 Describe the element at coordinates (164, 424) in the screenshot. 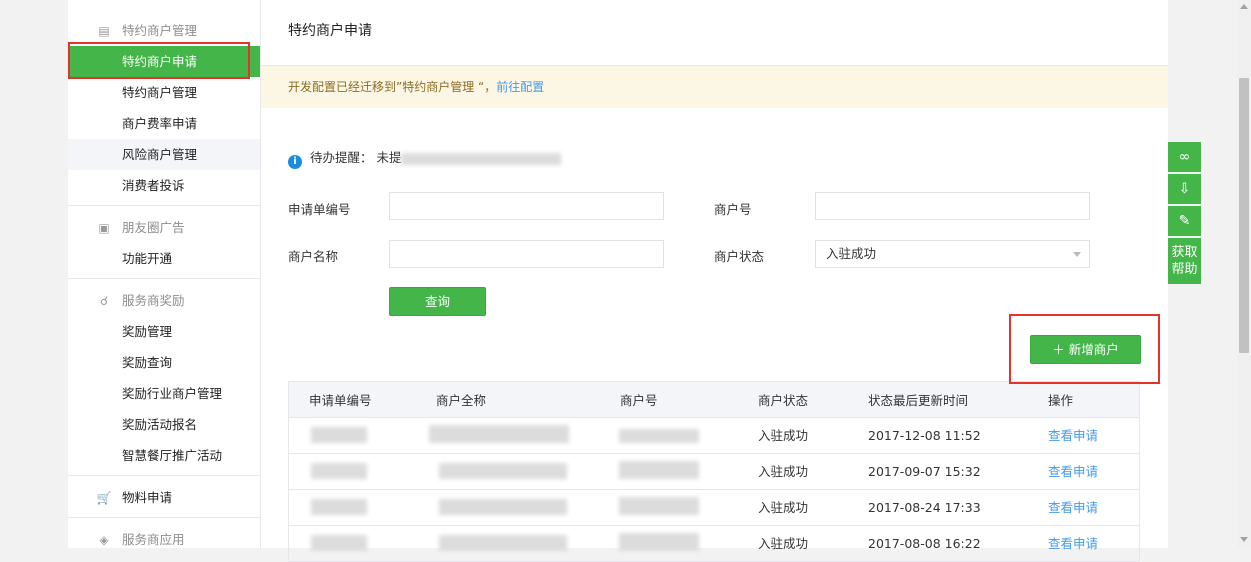

I see `sidebar-item-reward-signup: 奖励活动报名` at that location.